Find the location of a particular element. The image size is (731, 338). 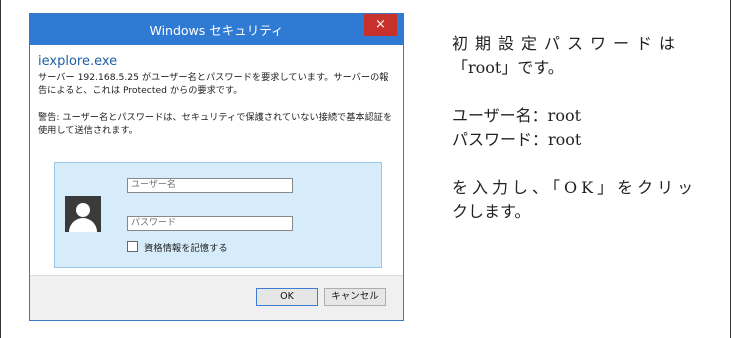

instruction-password: パスワード：root is located at coordinates (517, 139).